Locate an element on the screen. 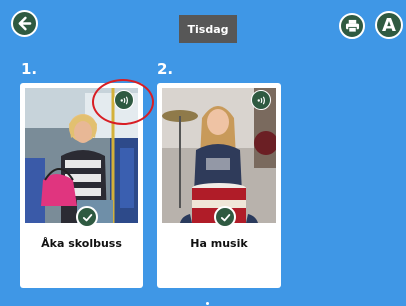  highlight-ring is located at coordinates (123, 102).